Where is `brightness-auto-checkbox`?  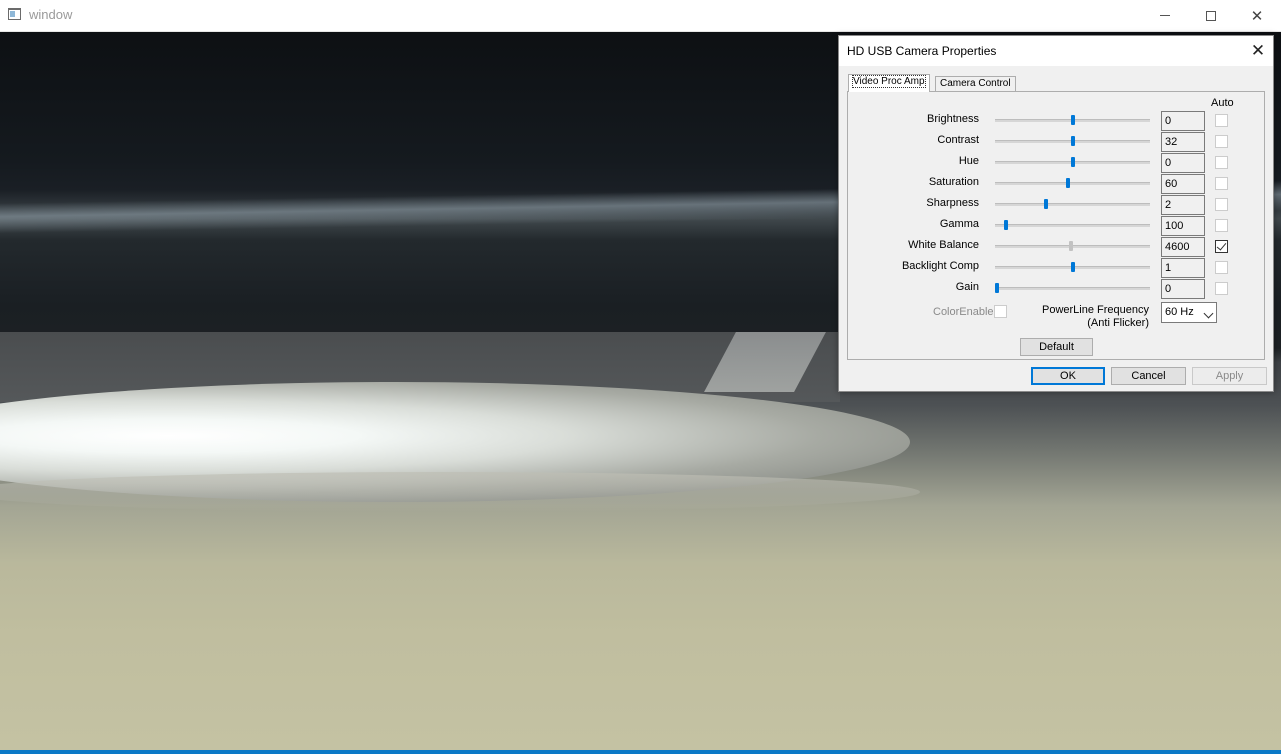 brightness-auto-checkbox is located at coordinates (1221, 120).